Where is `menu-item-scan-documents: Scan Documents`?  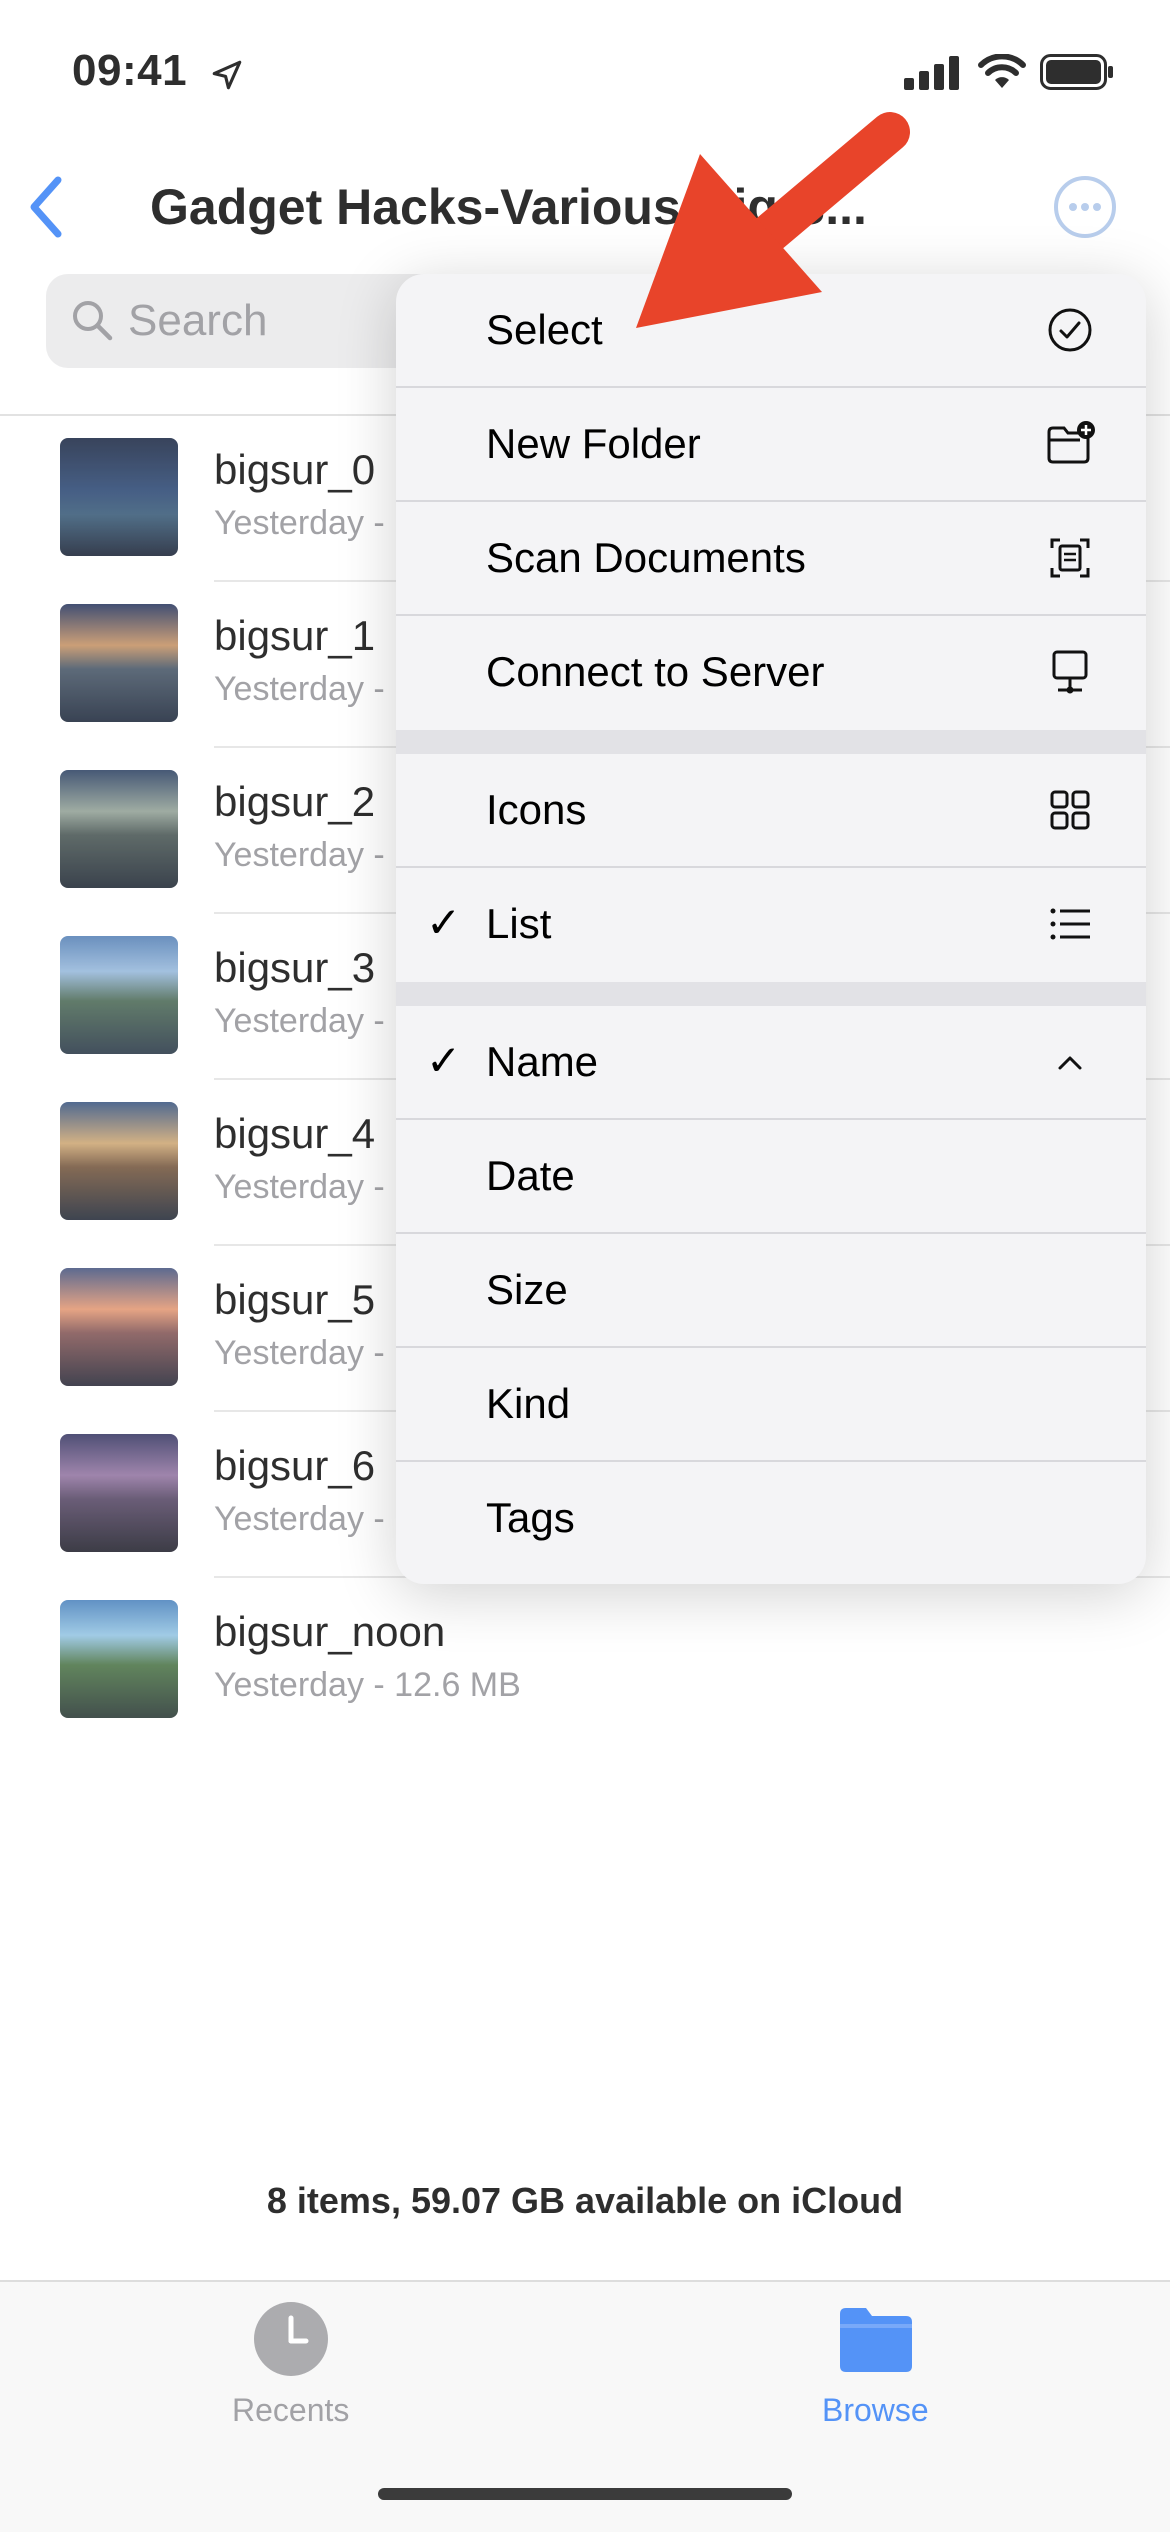 menu-item-scan-documents: Scan Documents is located at coordinates (771, 559).